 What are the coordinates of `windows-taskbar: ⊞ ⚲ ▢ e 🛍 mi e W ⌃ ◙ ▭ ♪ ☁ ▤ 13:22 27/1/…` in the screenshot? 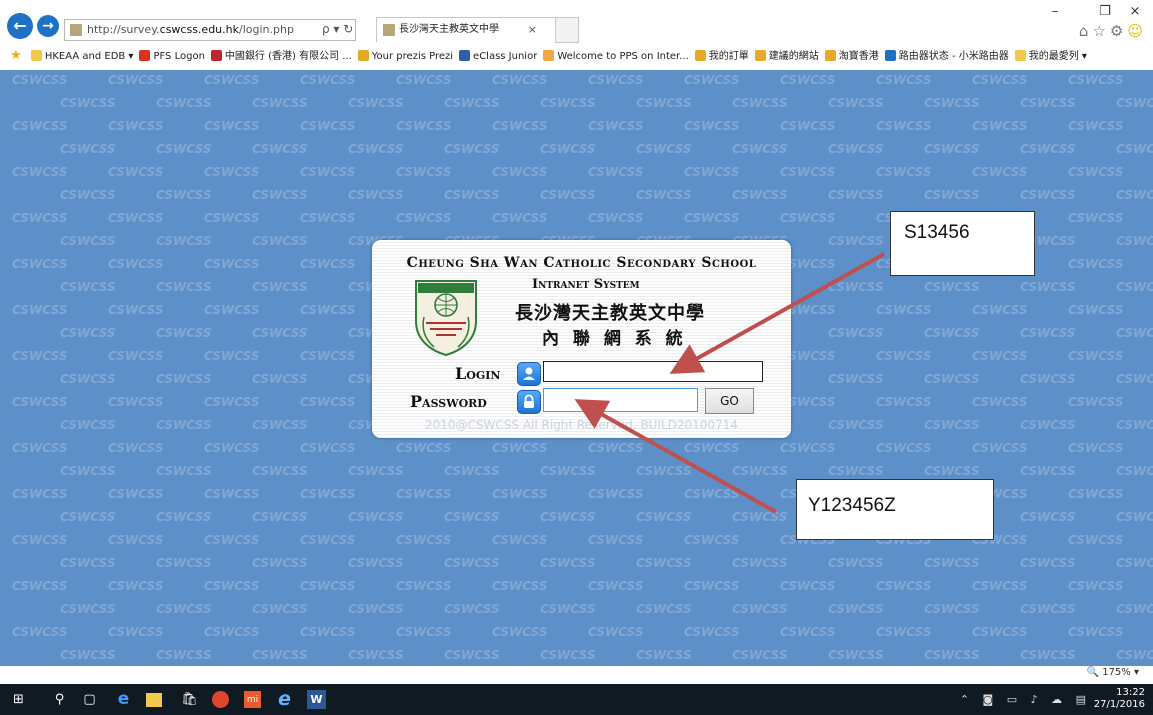 It's located at (576, 699).